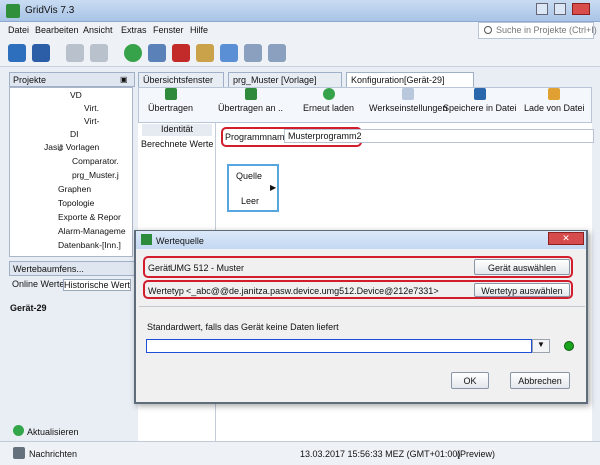 This screenshot has height=465, width=600. What do you see at coordinates (50, 10) in the screenshot?
I see `window-title: GridVis 7.3` at bounding box center [50, 10].